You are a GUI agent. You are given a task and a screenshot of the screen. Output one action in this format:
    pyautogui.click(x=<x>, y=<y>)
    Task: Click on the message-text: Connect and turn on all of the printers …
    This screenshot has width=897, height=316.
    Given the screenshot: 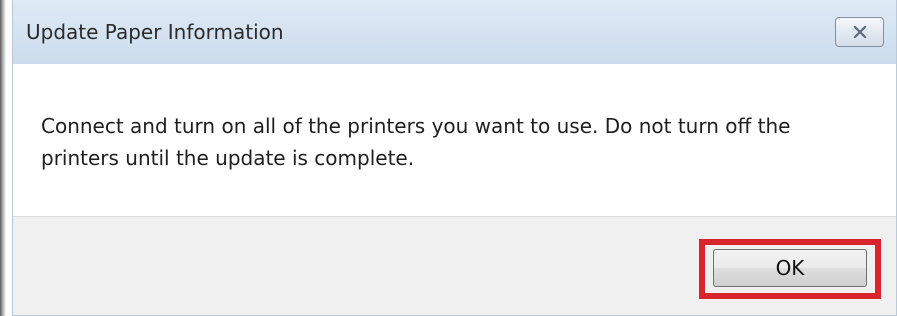 What is the action you would take?
    pyautogui.click(x=416, y=142)
    